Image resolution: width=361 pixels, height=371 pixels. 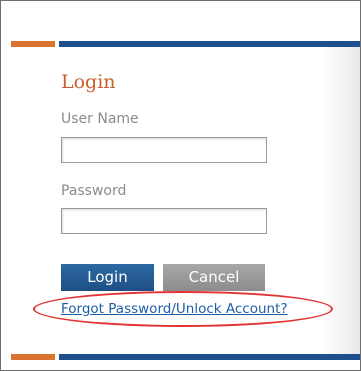 I want to click on bottom-accent-orange, so click(x=33, y=357).